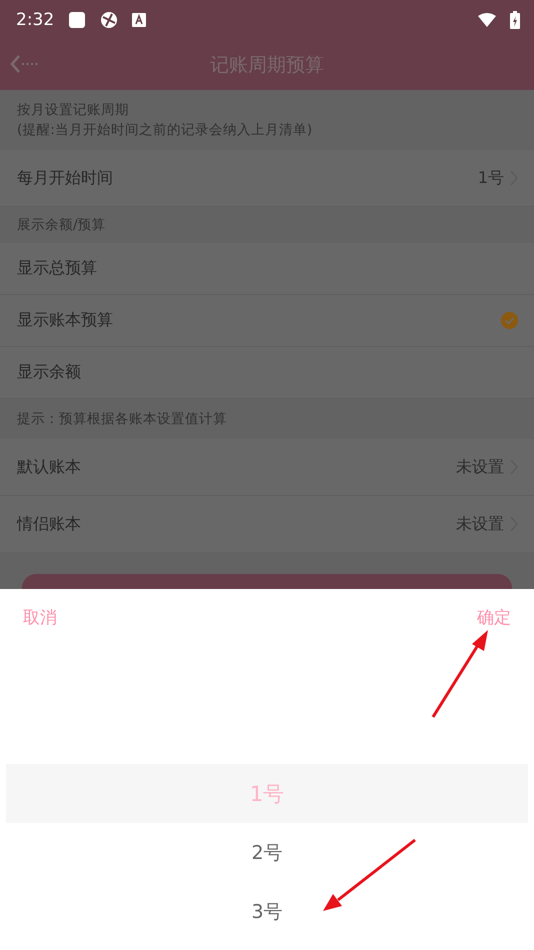 This screenshot has height=950, width=534. Describe the element at coordinates (57, 268) in the screenshot. I see `row-label: 显示总预算` at that location.